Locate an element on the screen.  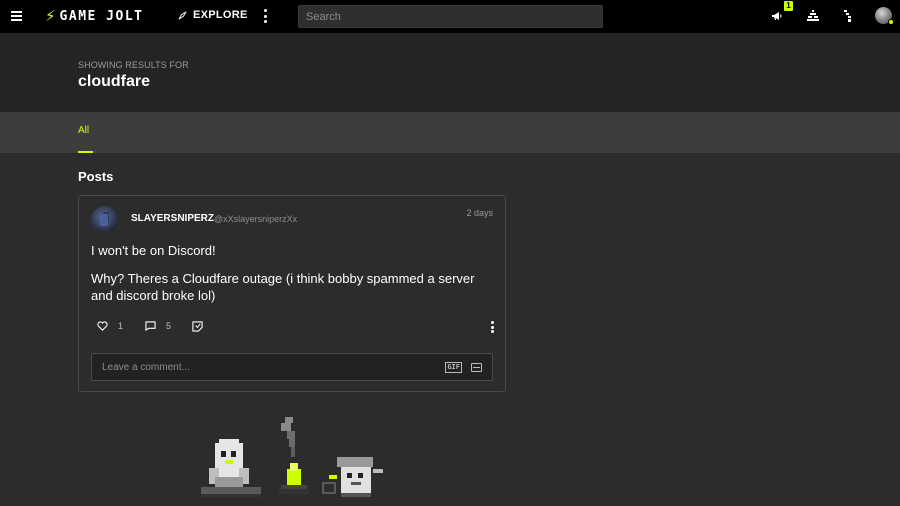
hamburger-menu-icon is located at coordinates (16, 16).